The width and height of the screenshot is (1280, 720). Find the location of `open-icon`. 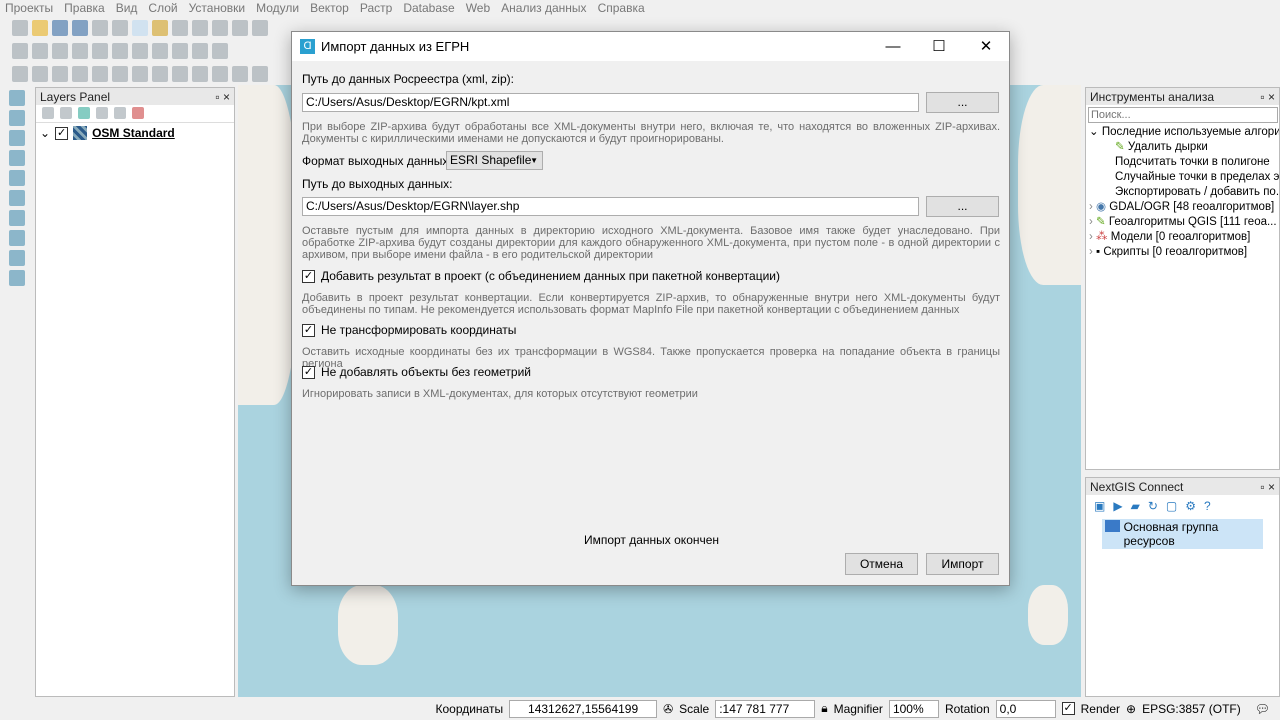

open-icon is located at coordinates (40, 28).